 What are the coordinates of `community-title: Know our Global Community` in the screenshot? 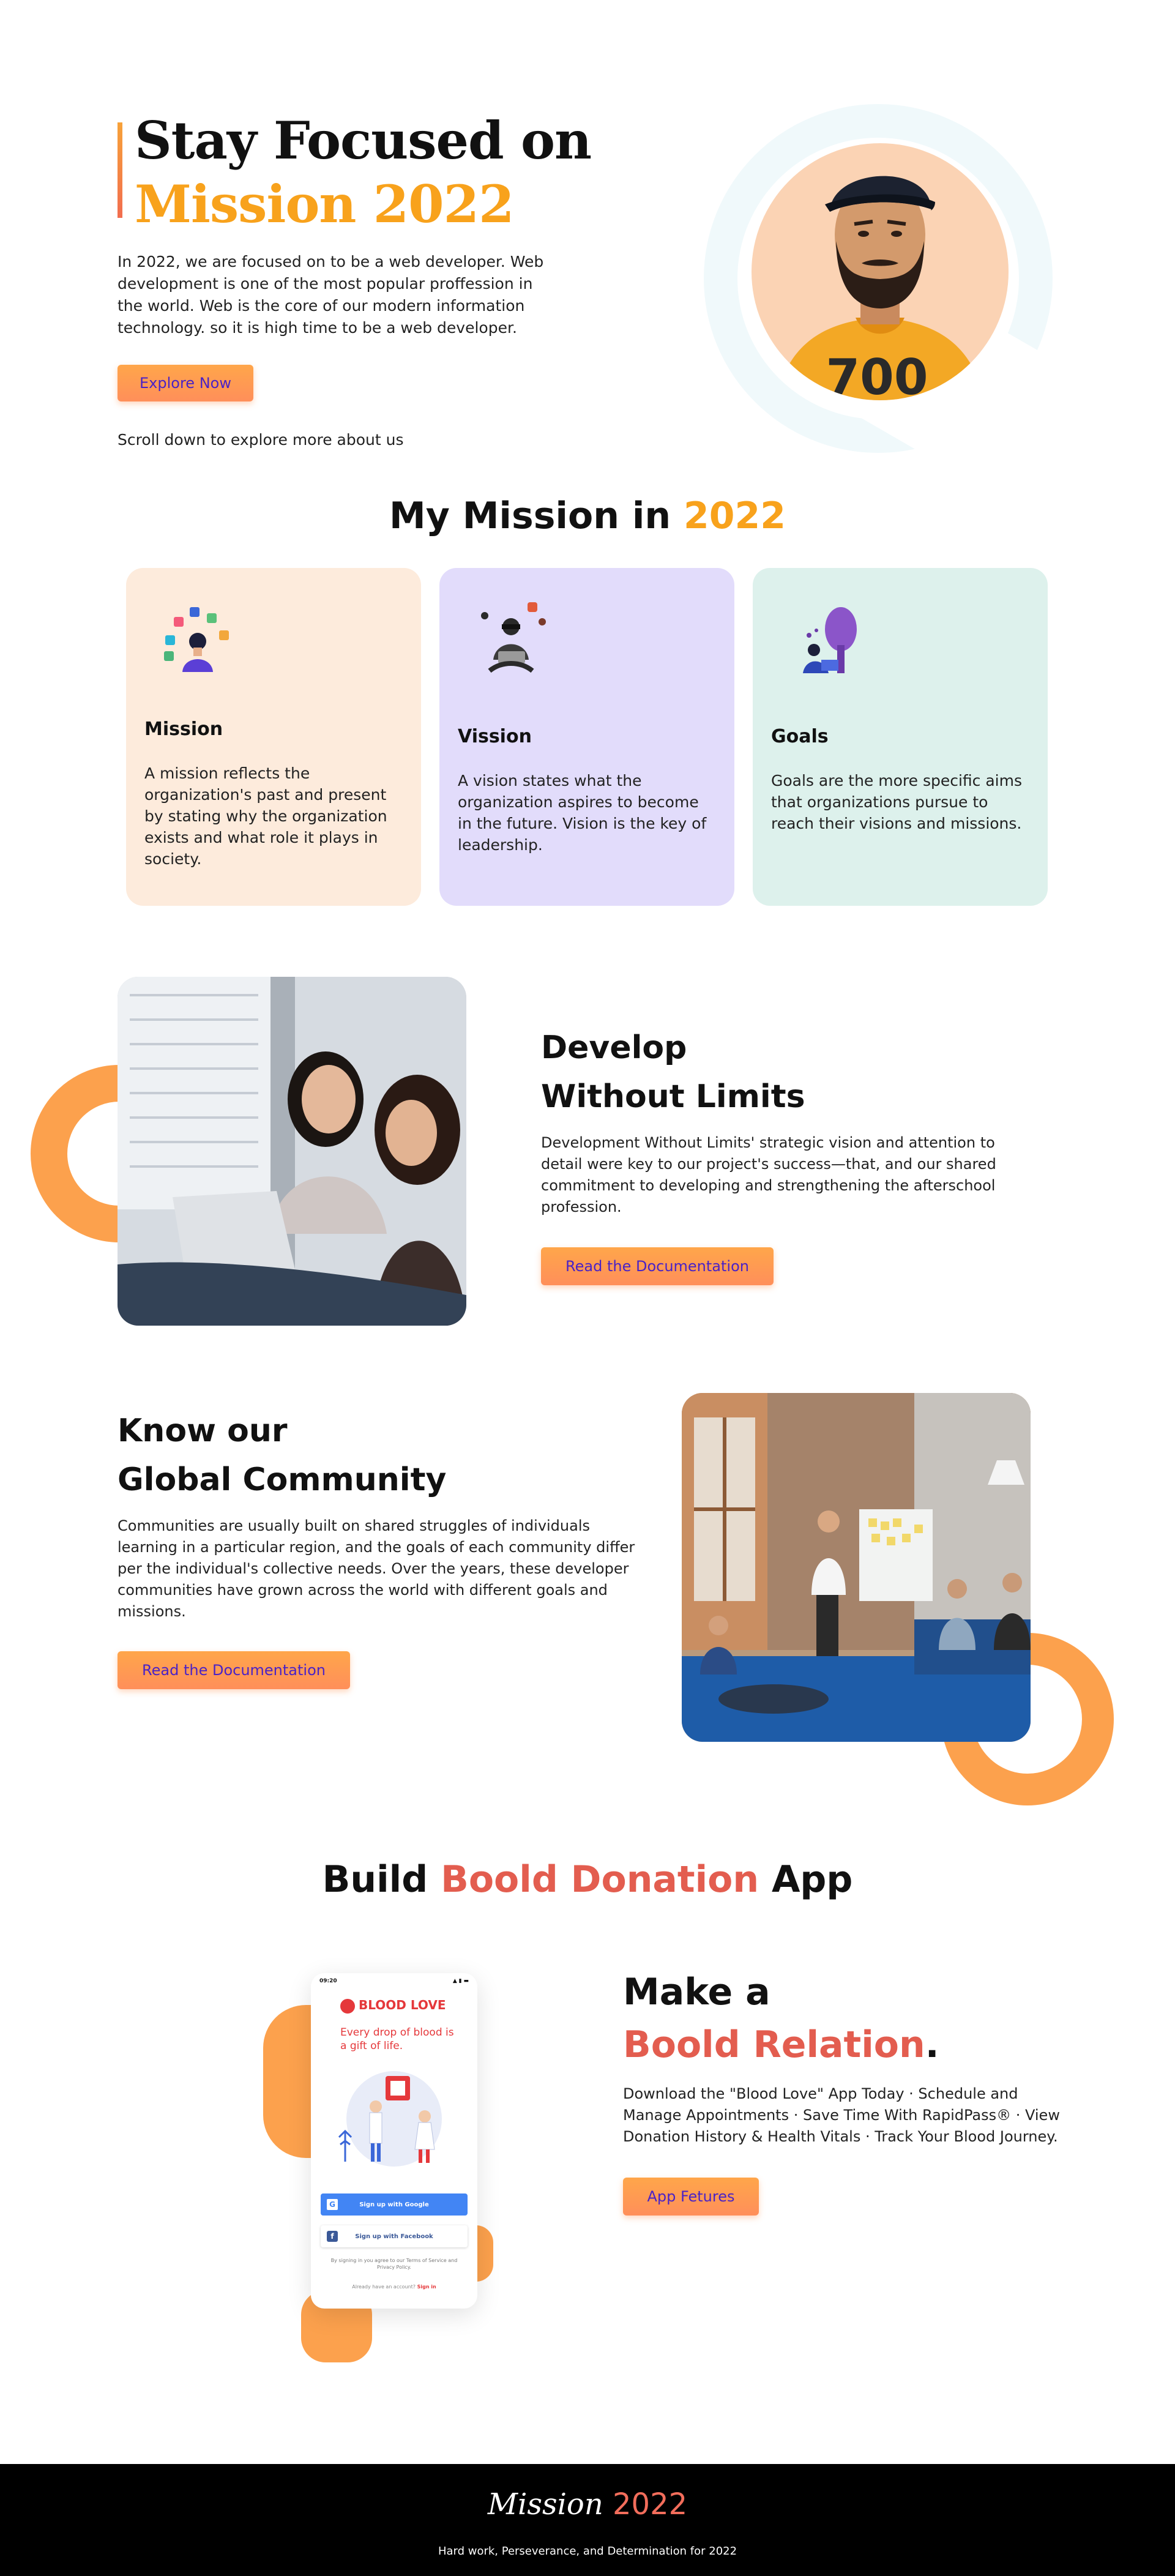 It's located at (282, 1455).